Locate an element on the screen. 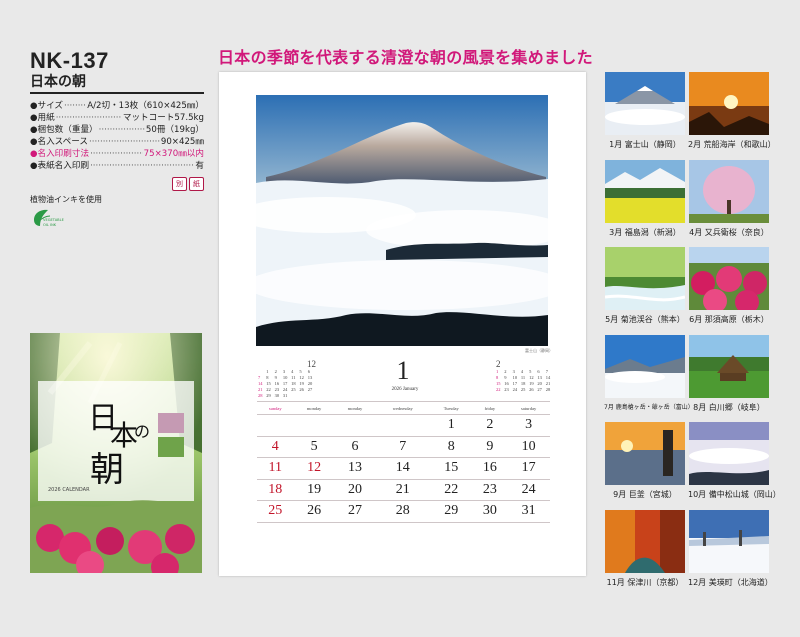  badge-kami: 紙 is located at coordinates (196, 184).